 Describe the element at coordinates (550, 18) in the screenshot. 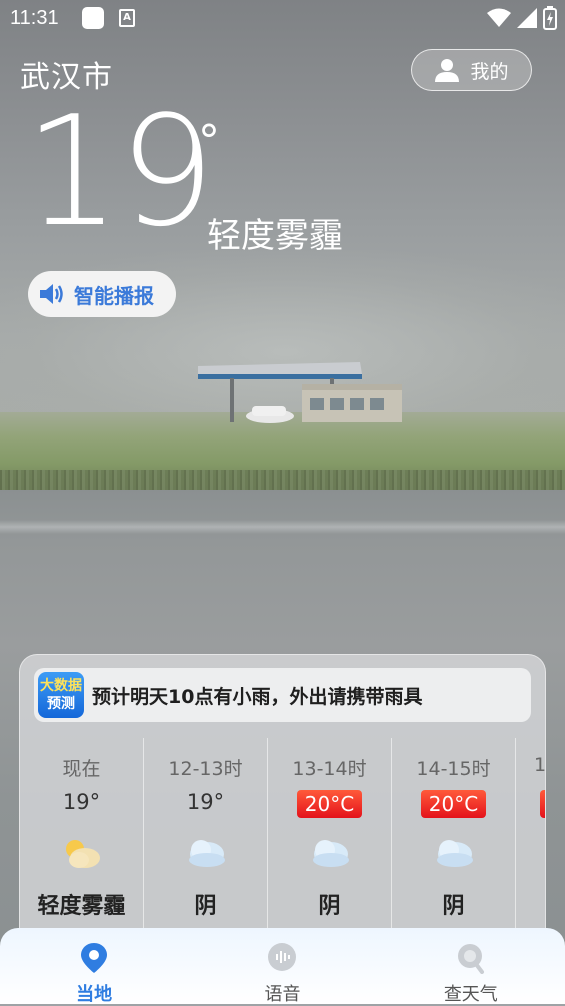

I see `battery-icon` at that location.